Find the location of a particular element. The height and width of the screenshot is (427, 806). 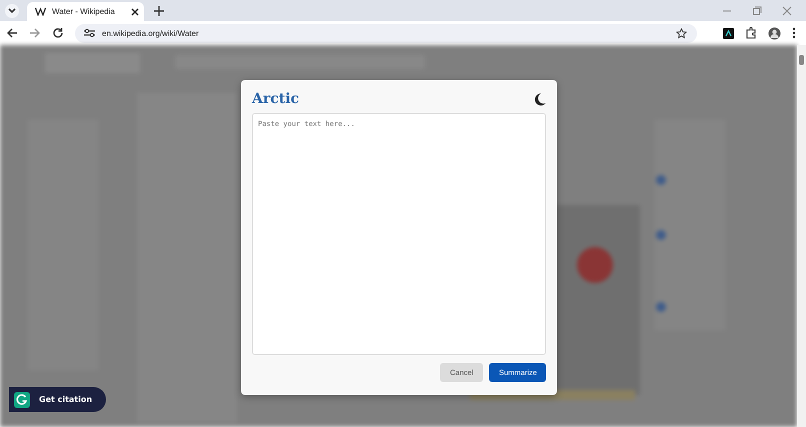

address-bar: en.wikipedia.org/wiki/Water is located at coordinates (386, 33).